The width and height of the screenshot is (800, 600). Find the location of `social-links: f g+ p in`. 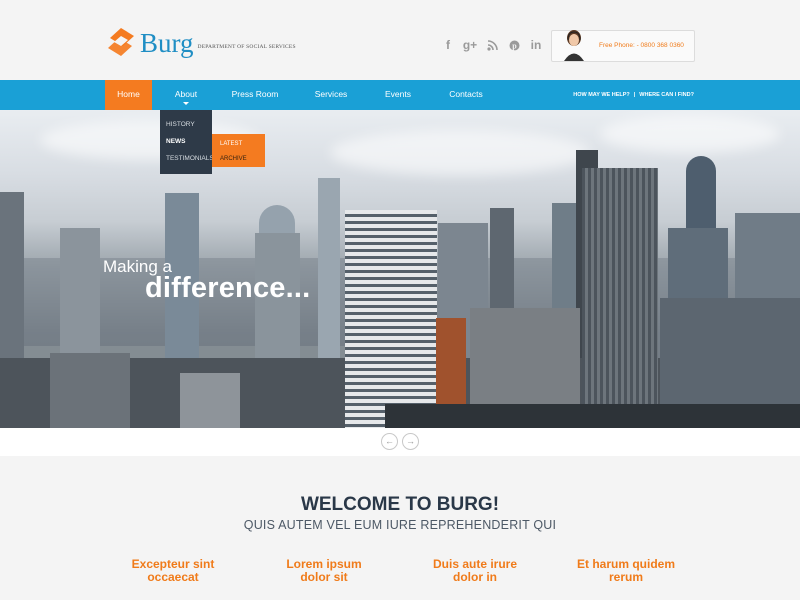

social-links: f g+ p in is located at coordinates (492, 45).